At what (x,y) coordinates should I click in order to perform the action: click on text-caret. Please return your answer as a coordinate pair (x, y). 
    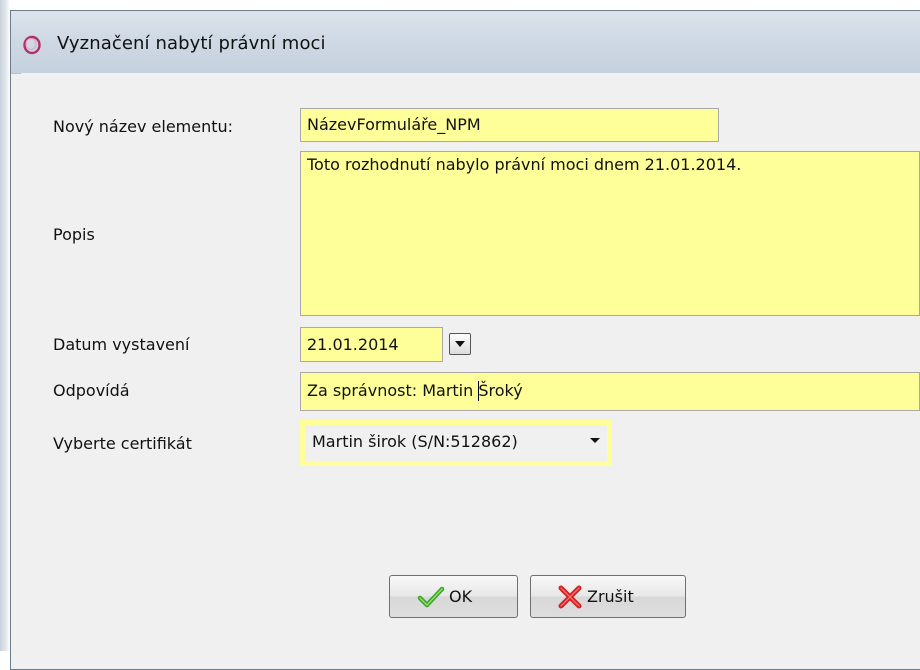
    Looking at the image, I should click on (478, 391).